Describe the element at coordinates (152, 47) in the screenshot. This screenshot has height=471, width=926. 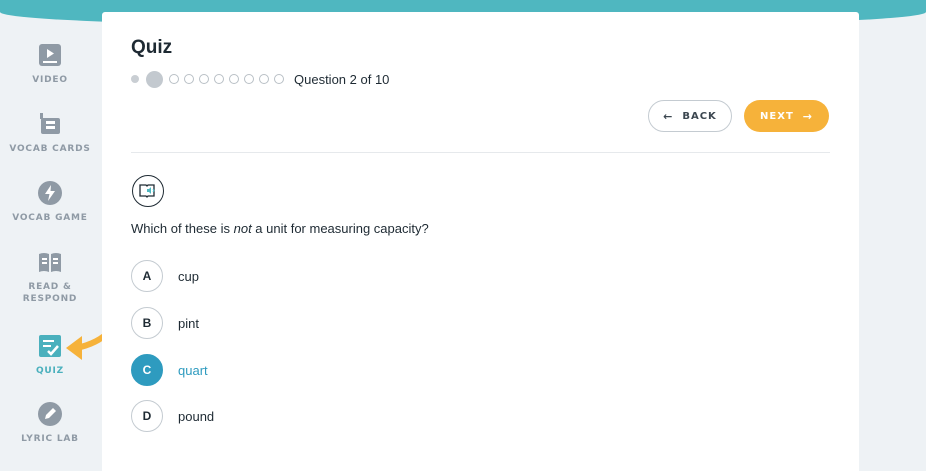
I see `page-title: Quiz` at that location.